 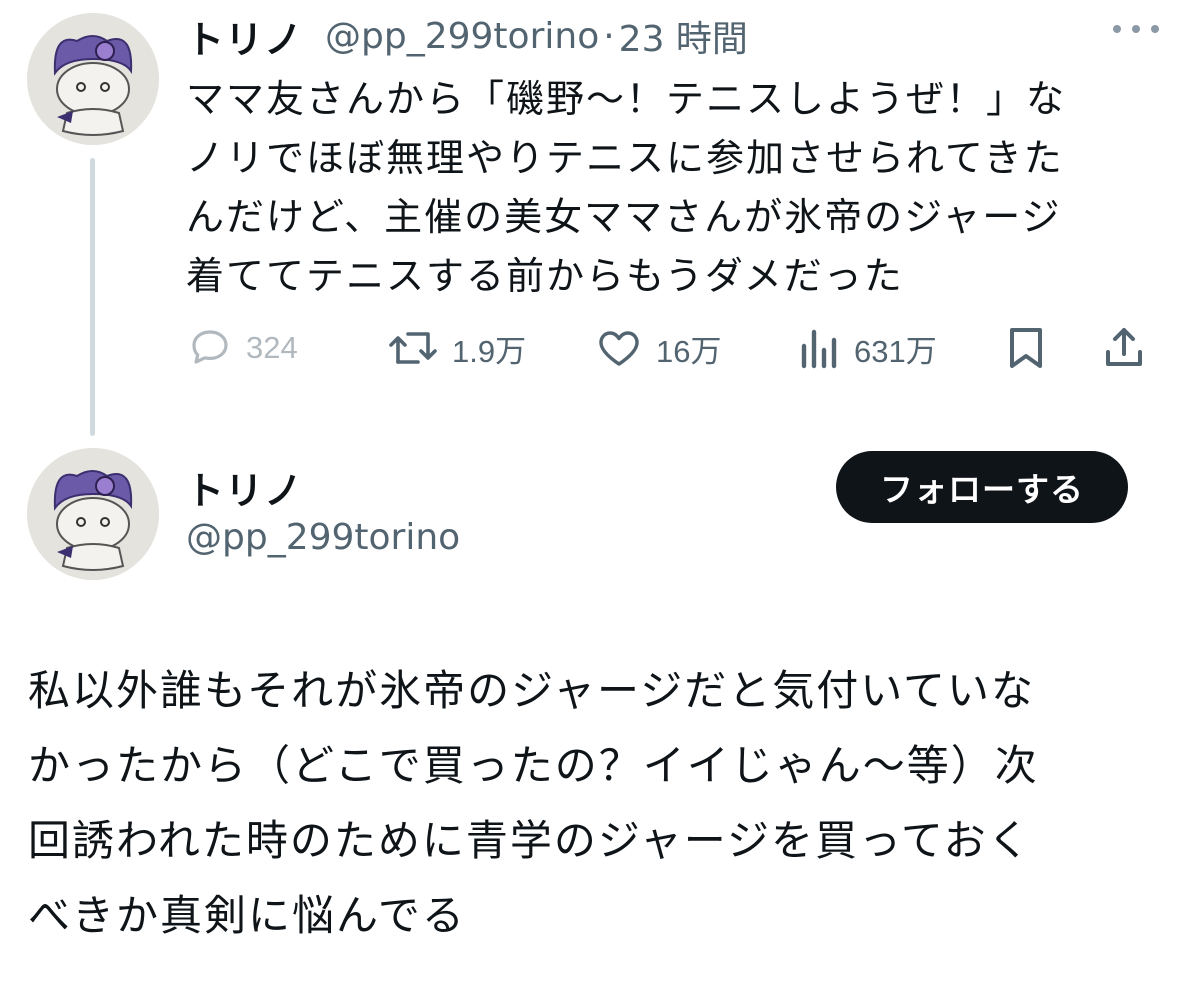 What do you see at coordinates (92, 297) in the screenshot?
I see `thread-line` at bounding box center [92, 297].